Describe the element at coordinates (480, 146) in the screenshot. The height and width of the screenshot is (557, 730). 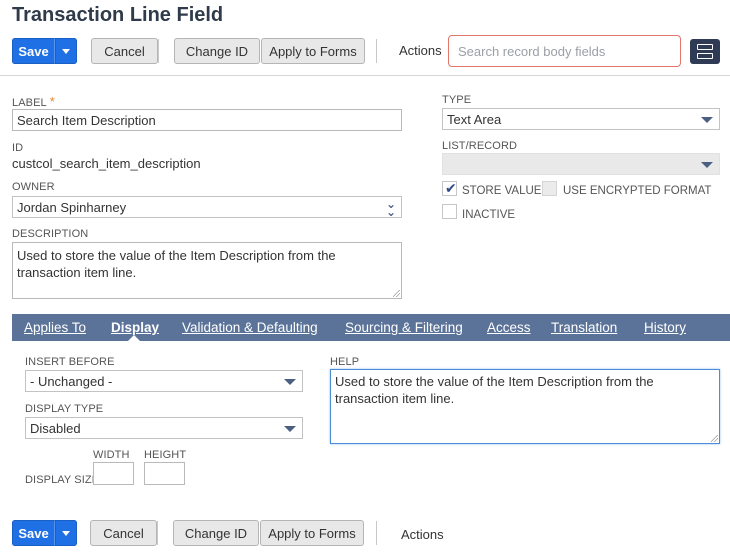
I see `list-record-field-label: LIST/RECORD` at that location.